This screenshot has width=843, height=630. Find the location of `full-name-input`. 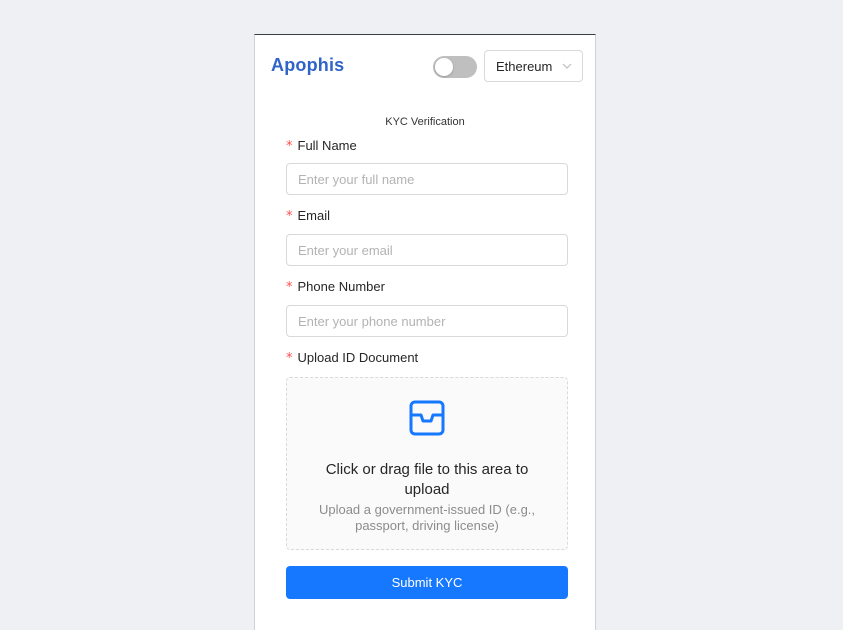

full-name-input is located at coordinates (427, 179).